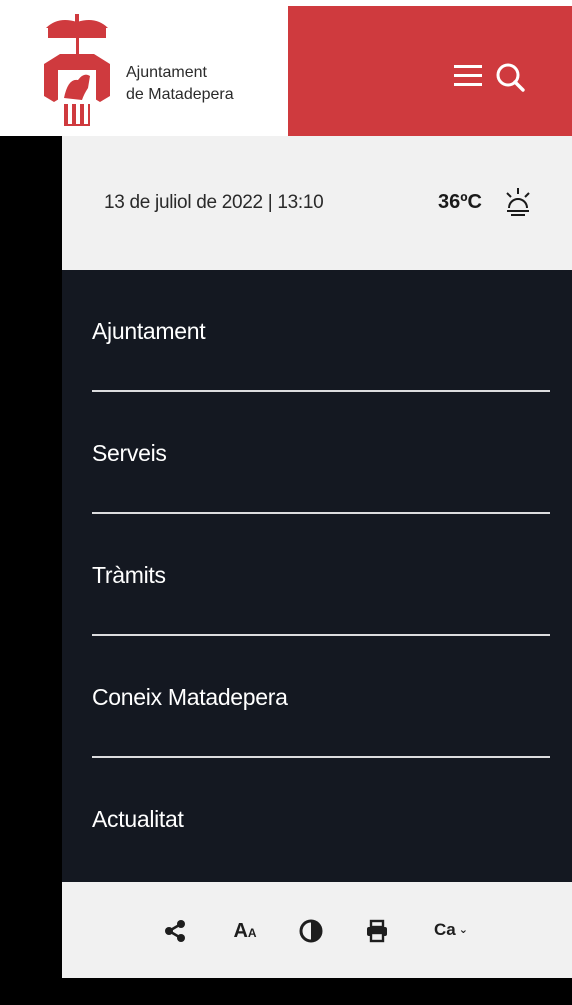 The image size is (572, 1005). I want to click on hamburger-icon, so click(468, 75).